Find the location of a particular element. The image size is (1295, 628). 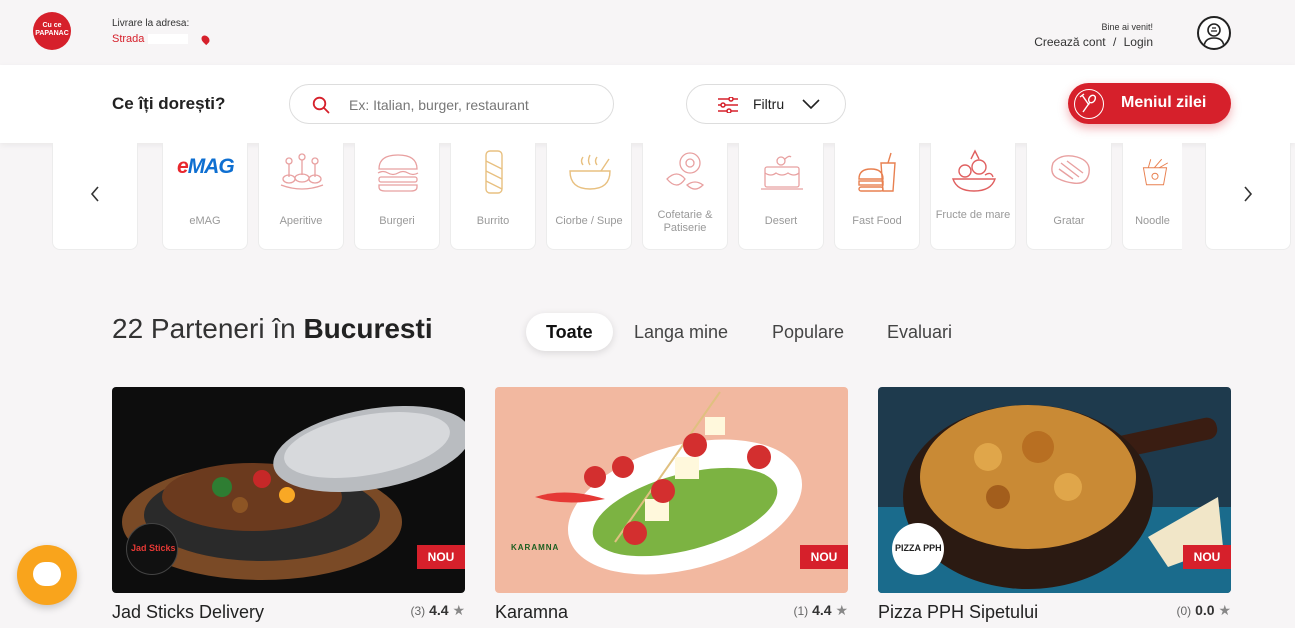

category-label: Fructe de mare is located at coordinates (973, 215).